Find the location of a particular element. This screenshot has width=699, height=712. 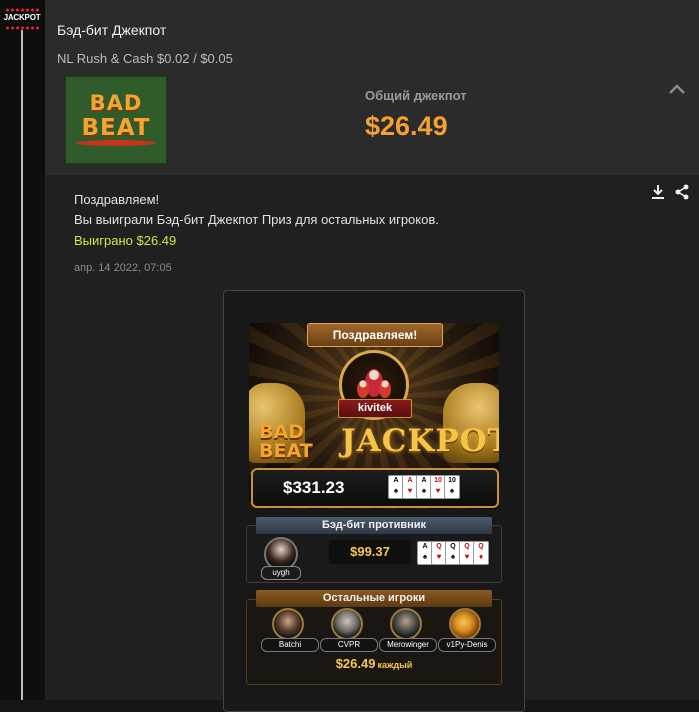

opponent-hand: A ♠ Q ♥ Q ♠ Q ♥ Q ♦ is located at coordinates (453, 553).